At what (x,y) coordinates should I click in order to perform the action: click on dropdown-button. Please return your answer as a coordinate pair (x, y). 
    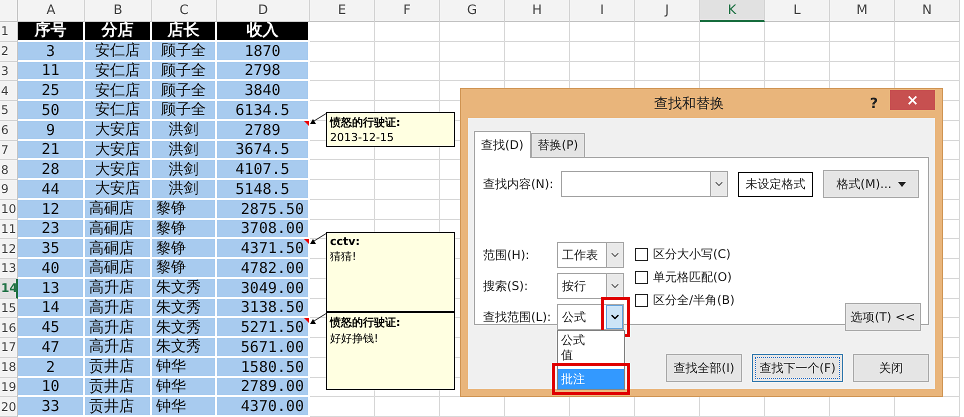
    Looking at the image, I should click on (614, 317).